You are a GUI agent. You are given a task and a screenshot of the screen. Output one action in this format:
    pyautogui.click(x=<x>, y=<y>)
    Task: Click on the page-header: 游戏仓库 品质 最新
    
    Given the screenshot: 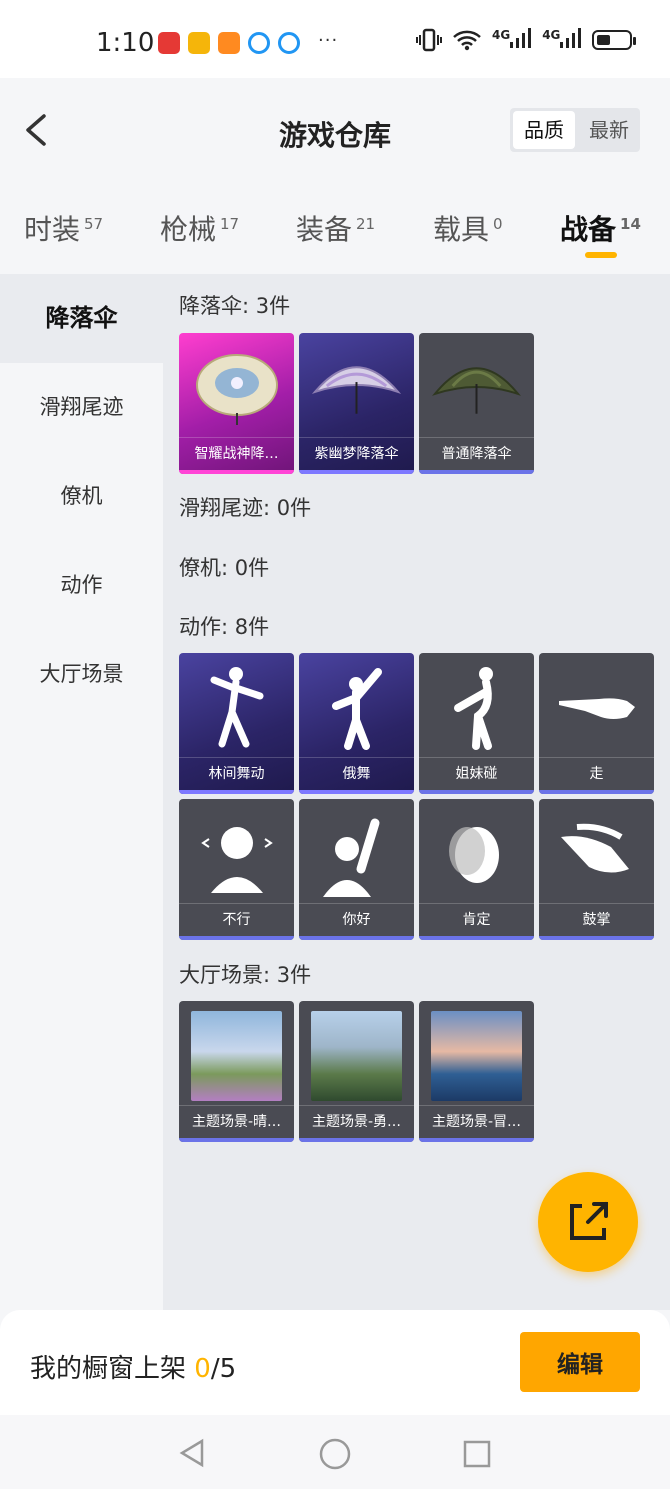 What is the action you would take?
    pyautogui.click(x=335, y=133)
    